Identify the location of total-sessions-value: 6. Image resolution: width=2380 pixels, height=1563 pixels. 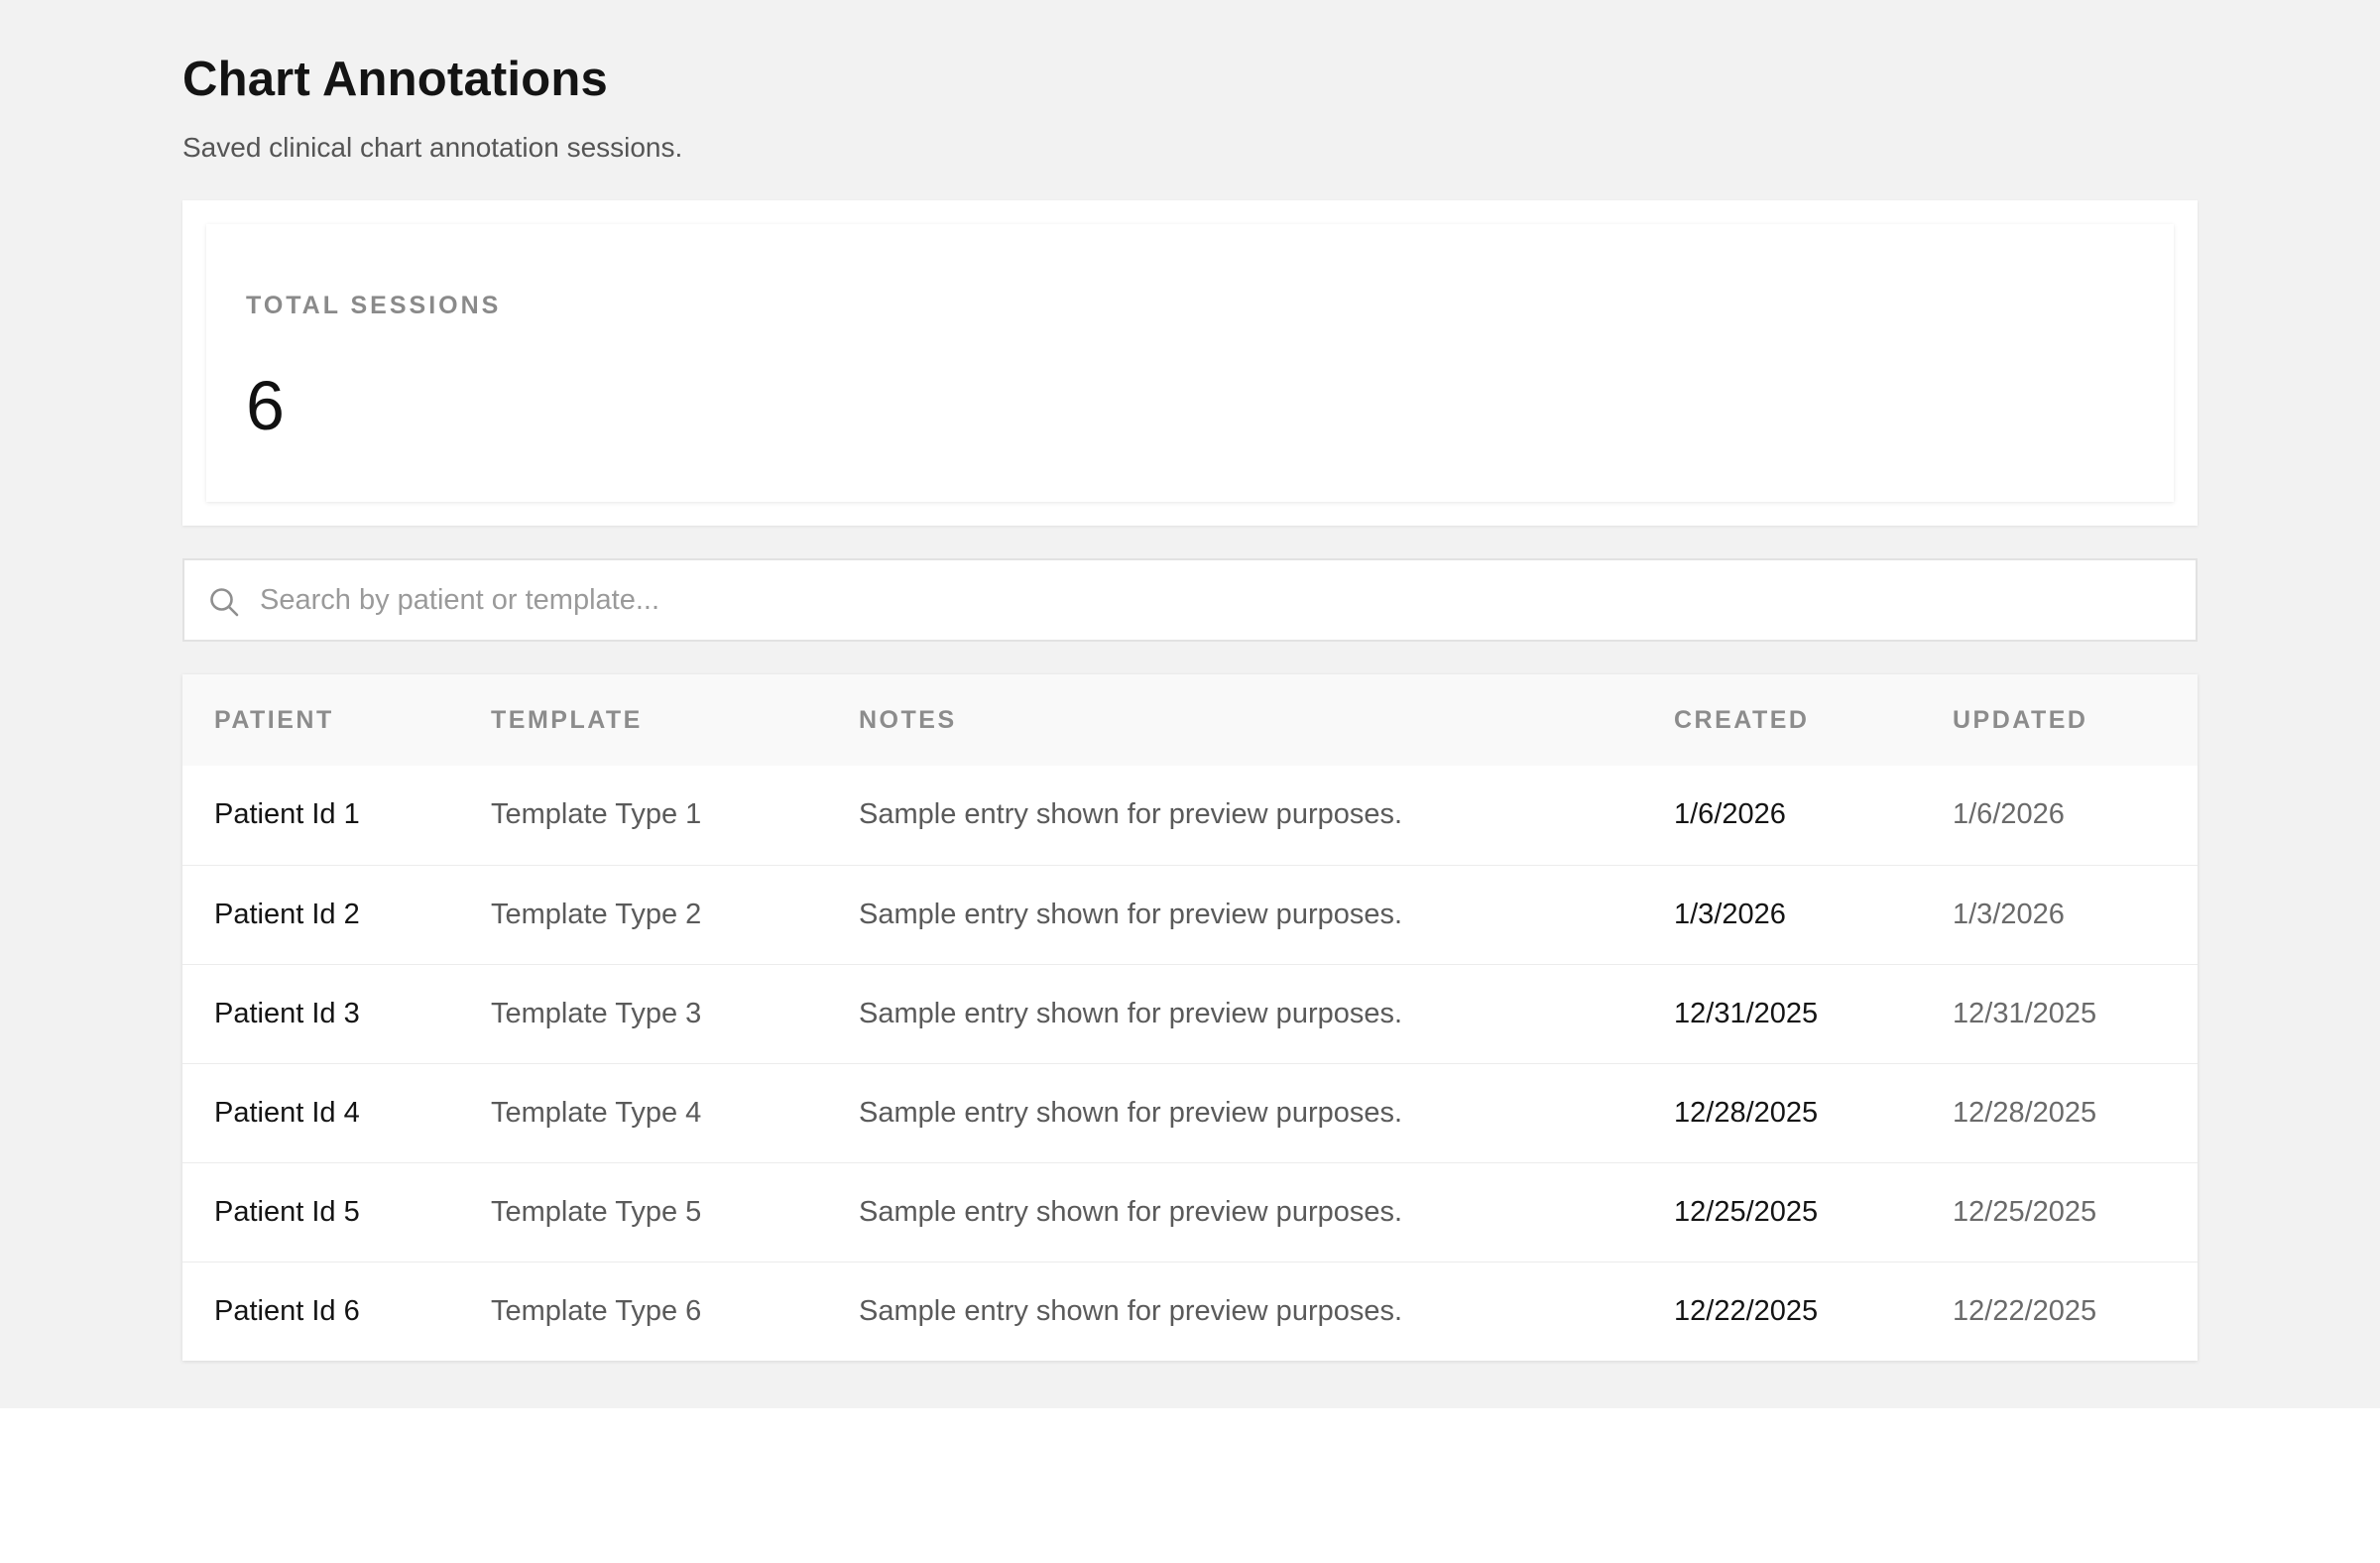
(265, 405).